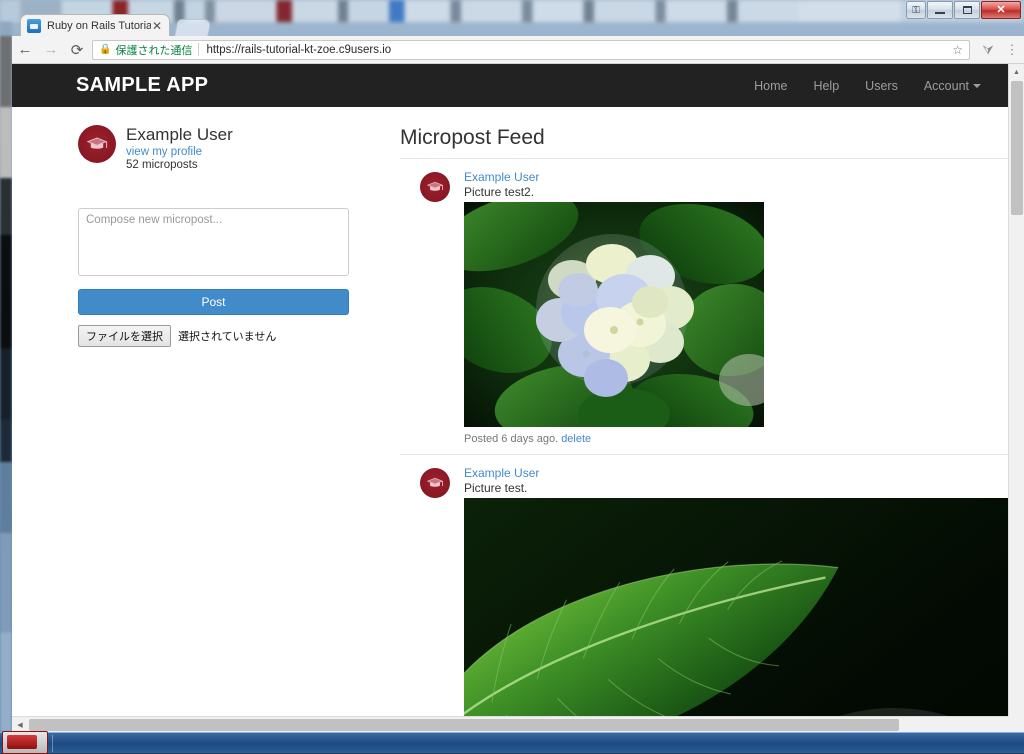 The width and height of the screenshot is (1024, 754). I want to click on maximize-icon, so click(967, 10).